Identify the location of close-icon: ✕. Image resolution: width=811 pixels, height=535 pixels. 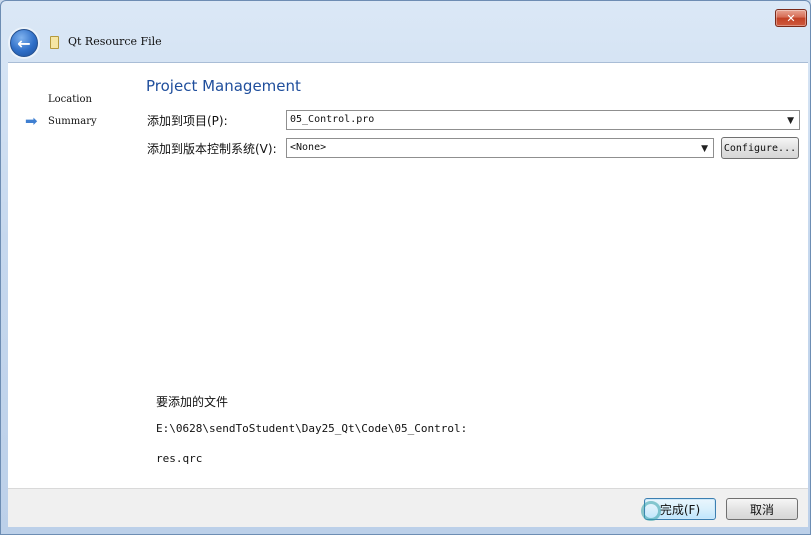
(791, 18).